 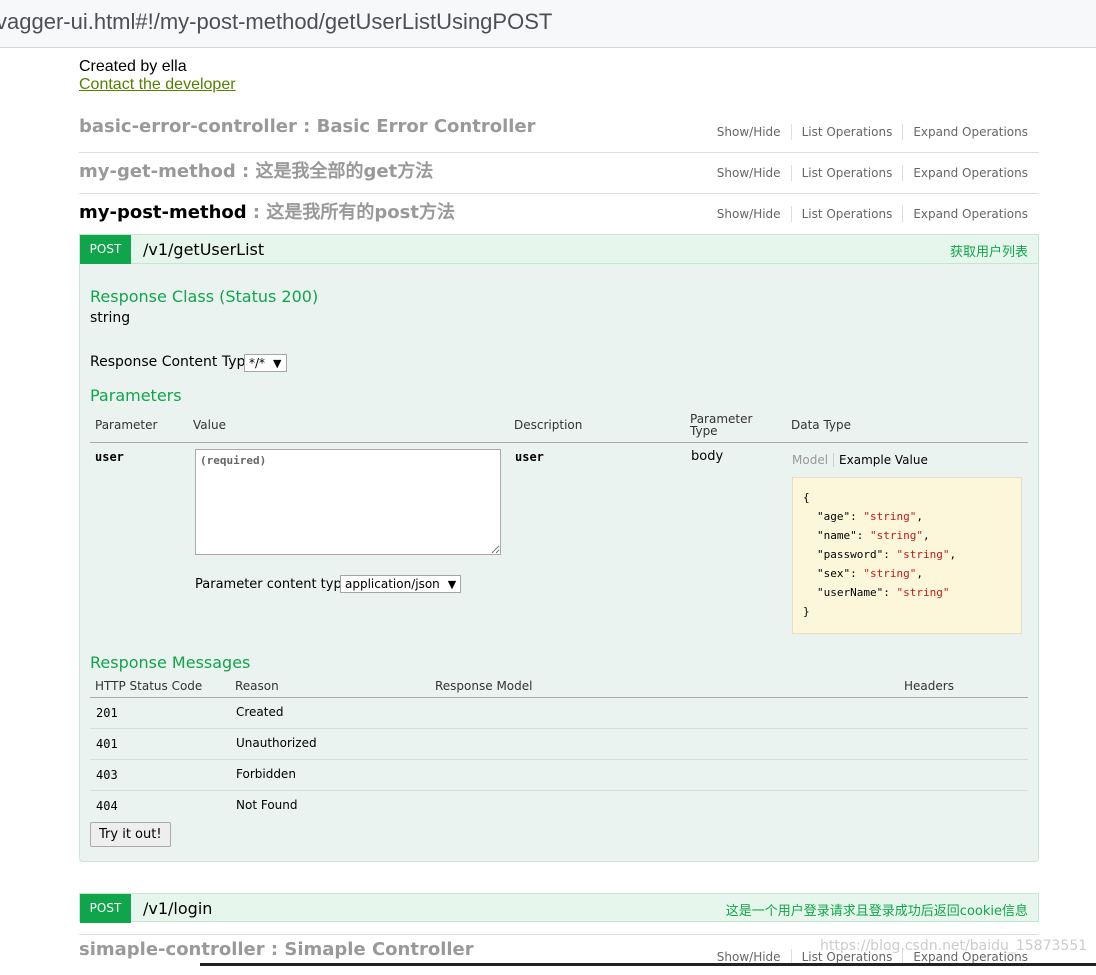 What do you see at coordinates (806, 497) in the screenshot?
I see `json-open: {` at bounding box center [806, 497].